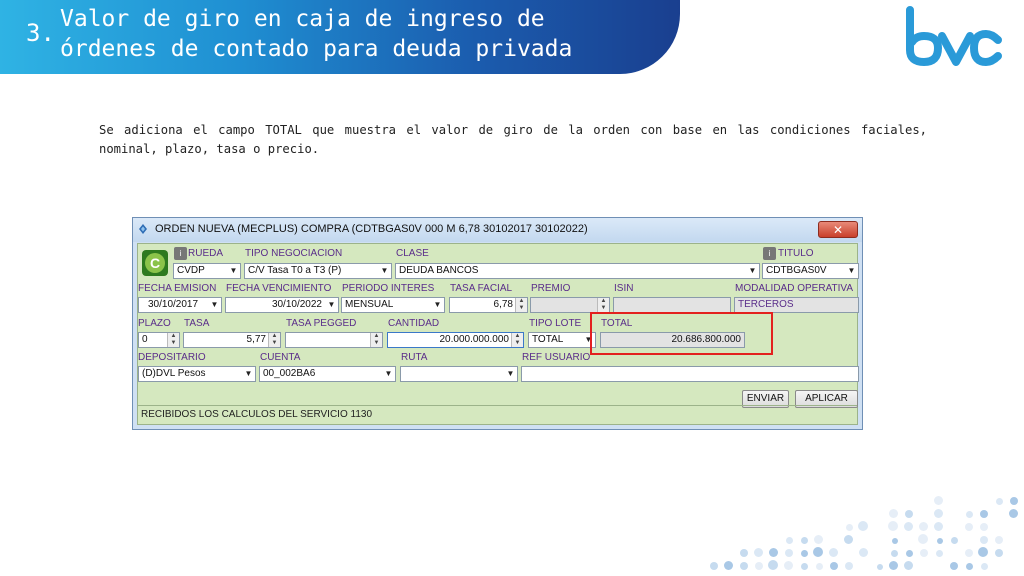 This screenshot has height=576, width=1024. Describe the element at coordinates (672, 305) in the screenshot. I see `isin-field` at that location.